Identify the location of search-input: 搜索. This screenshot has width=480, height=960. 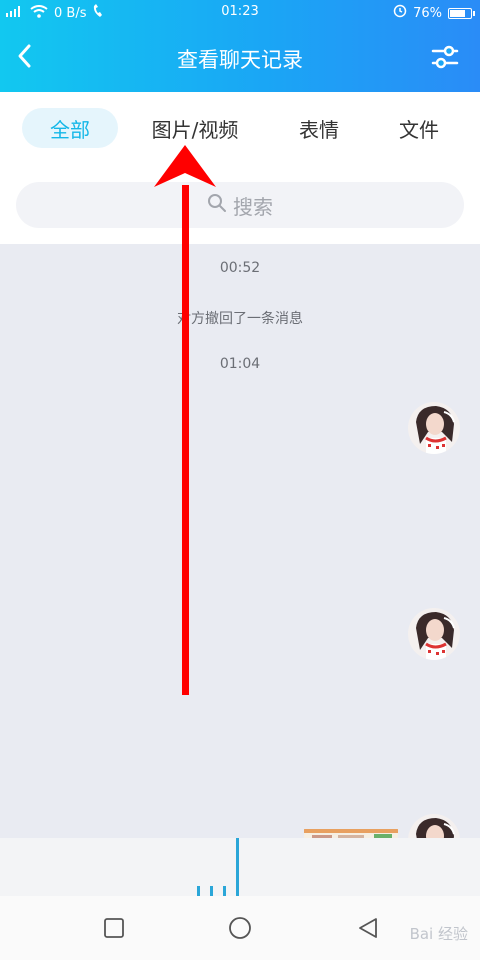
(240, 205).